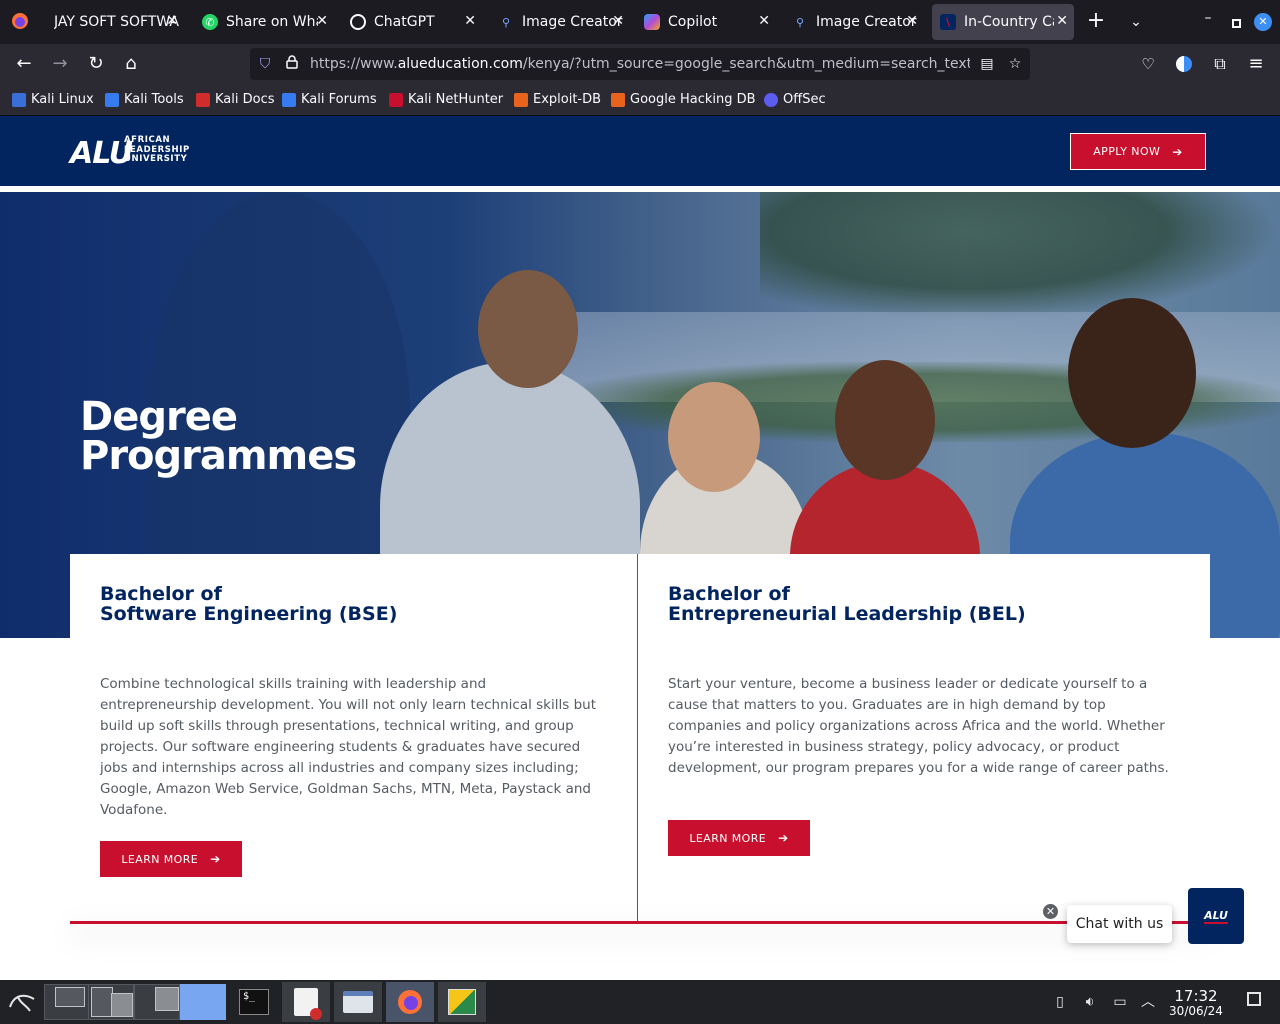  What do you see at coordinates (272, 22) in the screenshot?
I see `tab-title: Share on Wha` at bounding box center [272, 22].